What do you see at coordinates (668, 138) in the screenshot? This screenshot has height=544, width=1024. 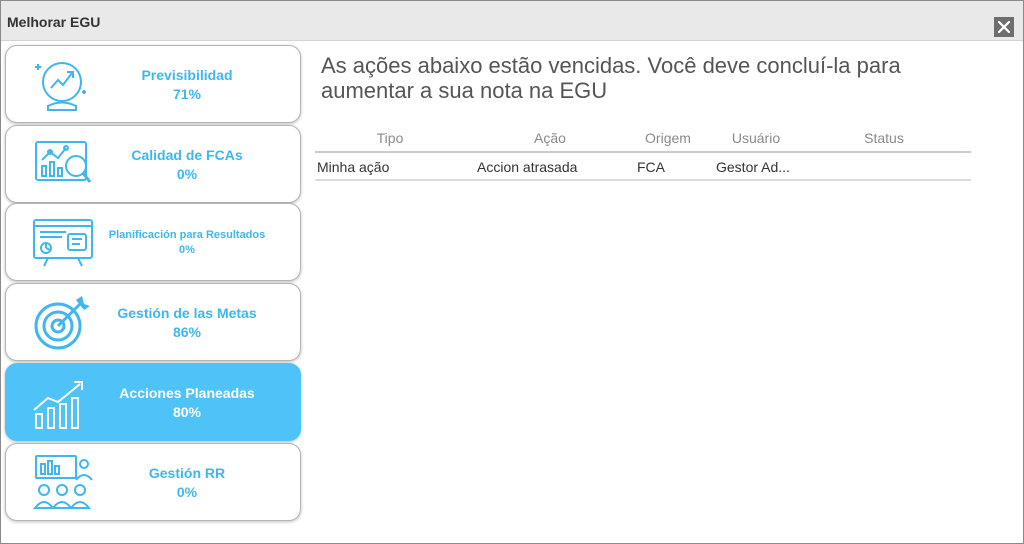 I see `column-header-origem: Origem` at bounding box center [668, 138].